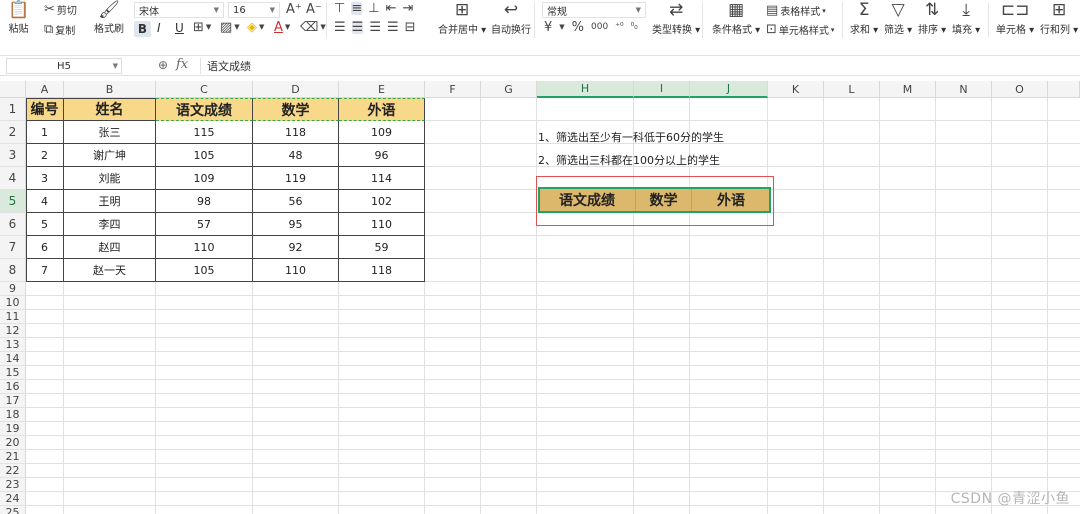 This screenshot has width=1080, height=514. What do you see at coordinates (13, 270) in the screenshot?
I see `row-header-8: 8` at bounding box center [13, 270].